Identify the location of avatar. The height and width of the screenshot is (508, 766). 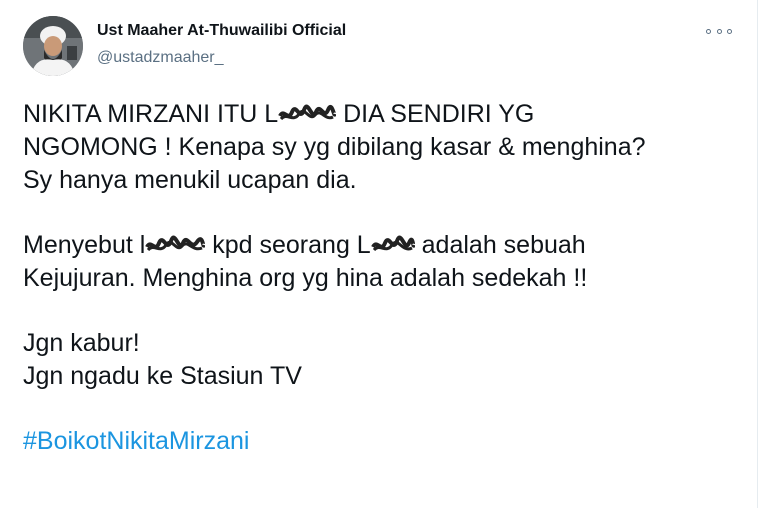
(53, 46).